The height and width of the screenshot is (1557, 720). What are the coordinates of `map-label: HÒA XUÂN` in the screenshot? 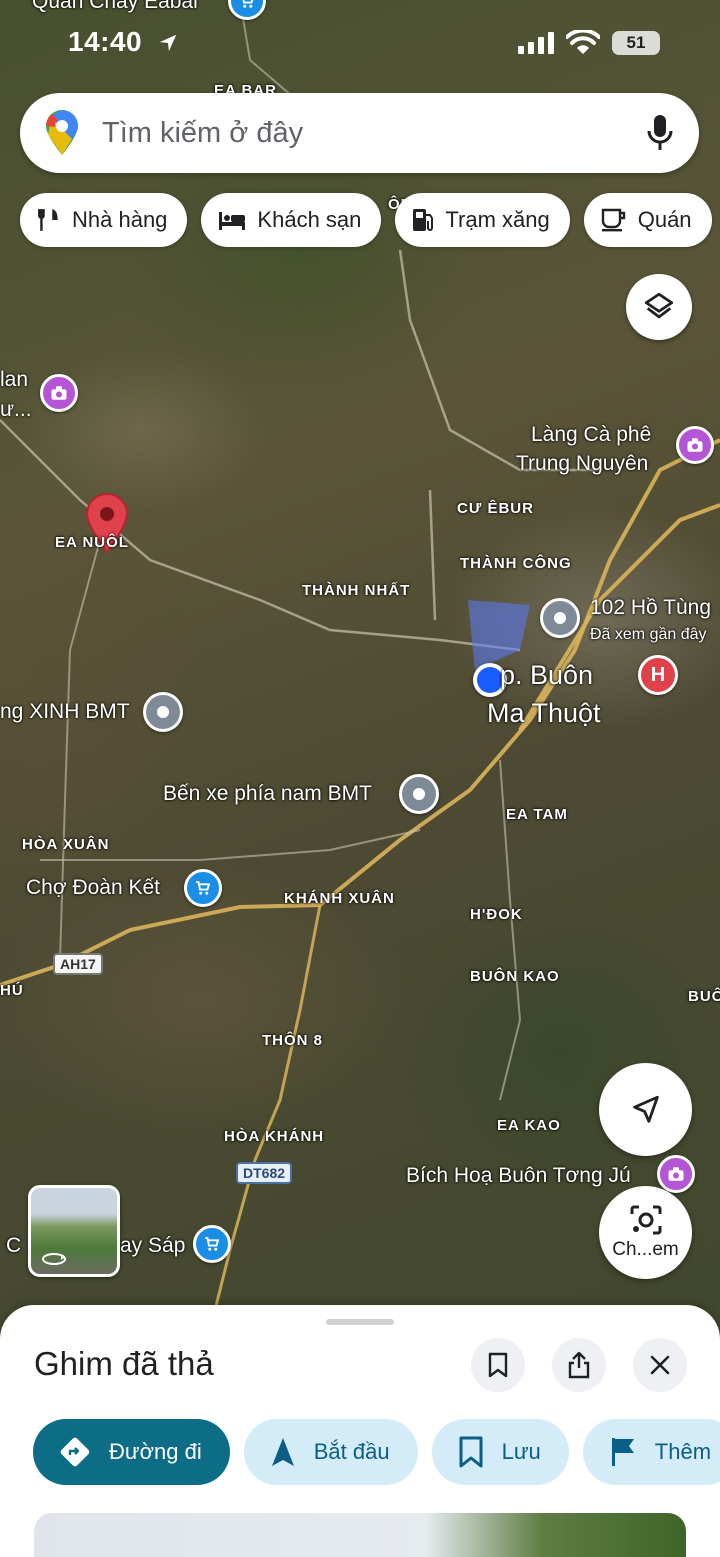 It's located at (66, 844).